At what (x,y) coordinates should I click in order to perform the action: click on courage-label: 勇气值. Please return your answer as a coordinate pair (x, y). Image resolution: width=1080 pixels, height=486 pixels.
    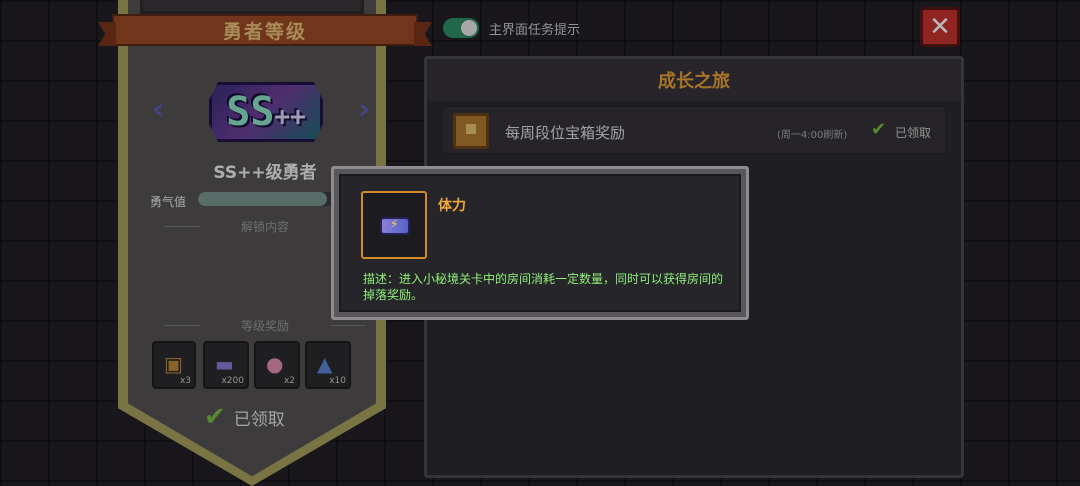
    Looking at the image, I should click on (168, 202).